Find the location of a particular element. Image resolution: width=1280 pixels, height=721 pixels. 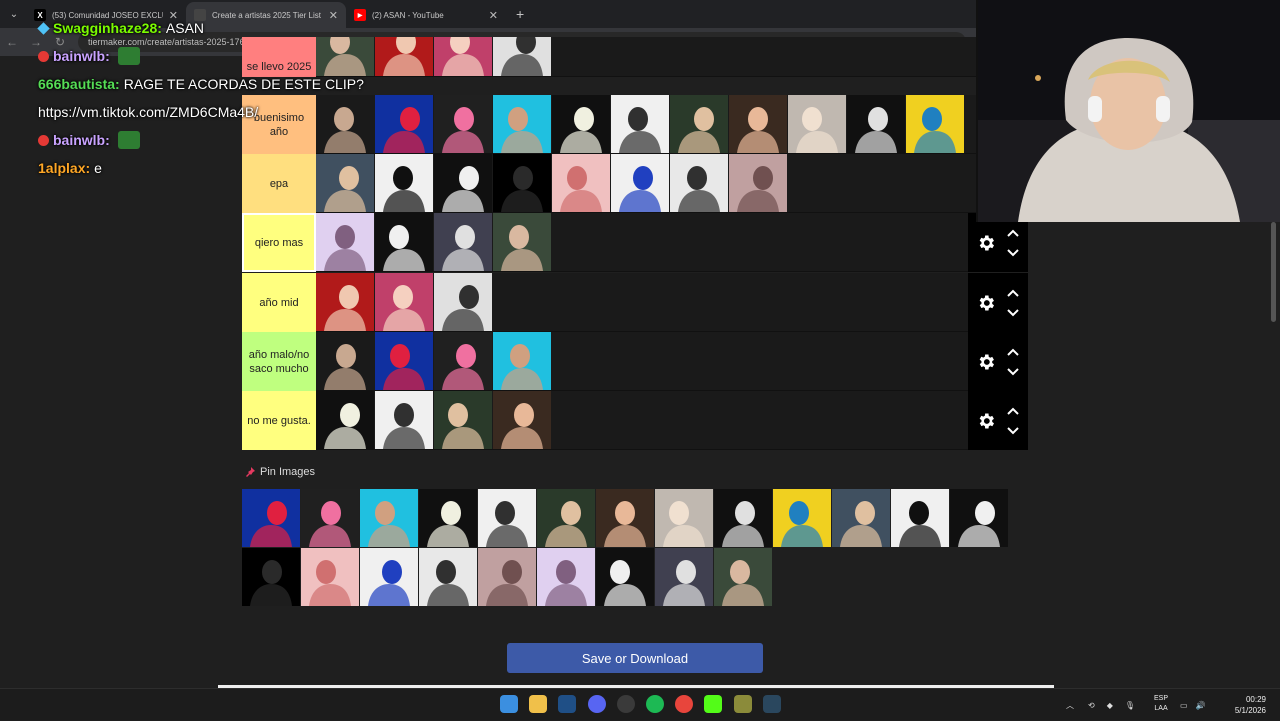

game-app-icon is located at coordinates (743, 704).